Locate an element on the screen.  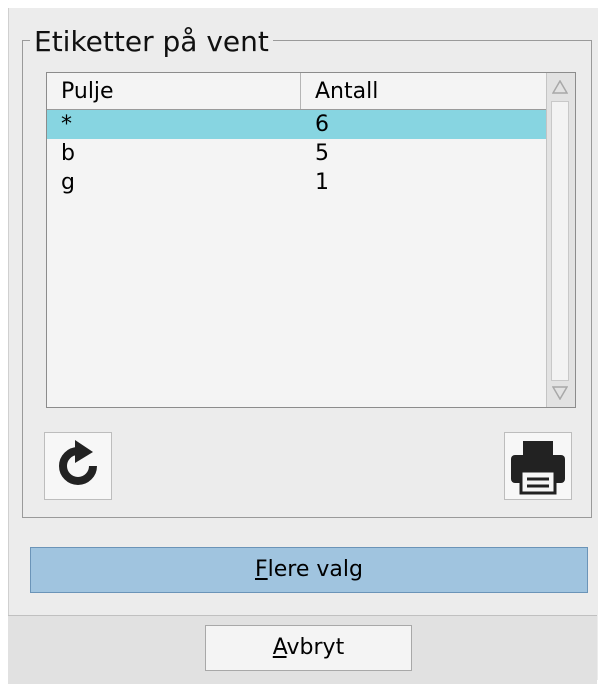
scrollbar-thumb is located at coordinates (560, 241).